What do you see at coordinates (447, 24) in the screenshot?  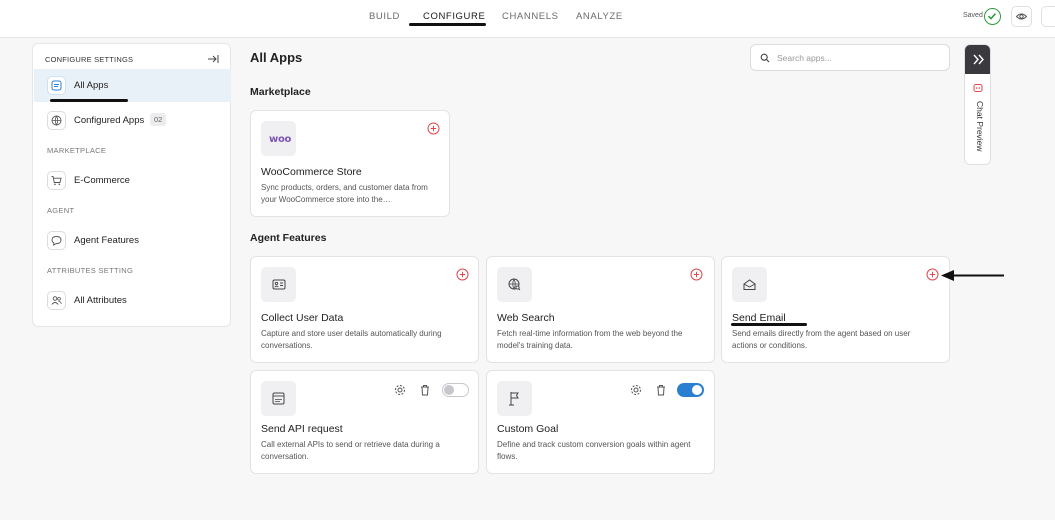 I see `active-tab-underline` at bounding box center [447, 24].